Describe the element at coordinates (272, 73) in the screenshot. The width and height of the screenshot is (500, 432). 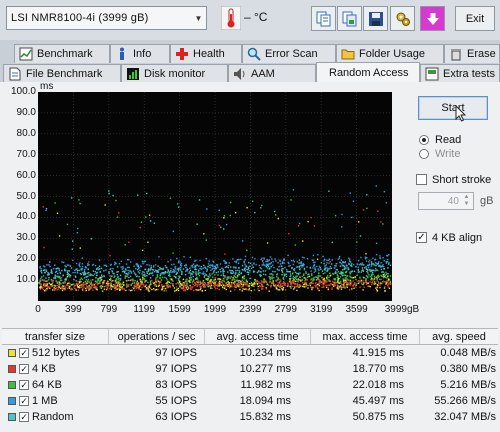
I see `tab-aam: AAM` at that location.